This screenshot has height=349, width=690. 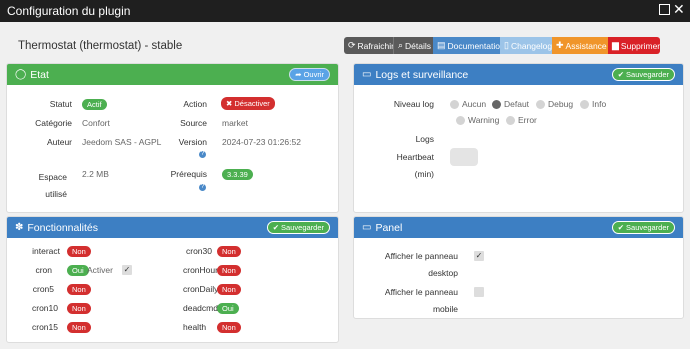 What do you see at coordinates (531, 45) in the screenshot?
I see `changelog-label: Changelog` at bounding box center [531, 45].